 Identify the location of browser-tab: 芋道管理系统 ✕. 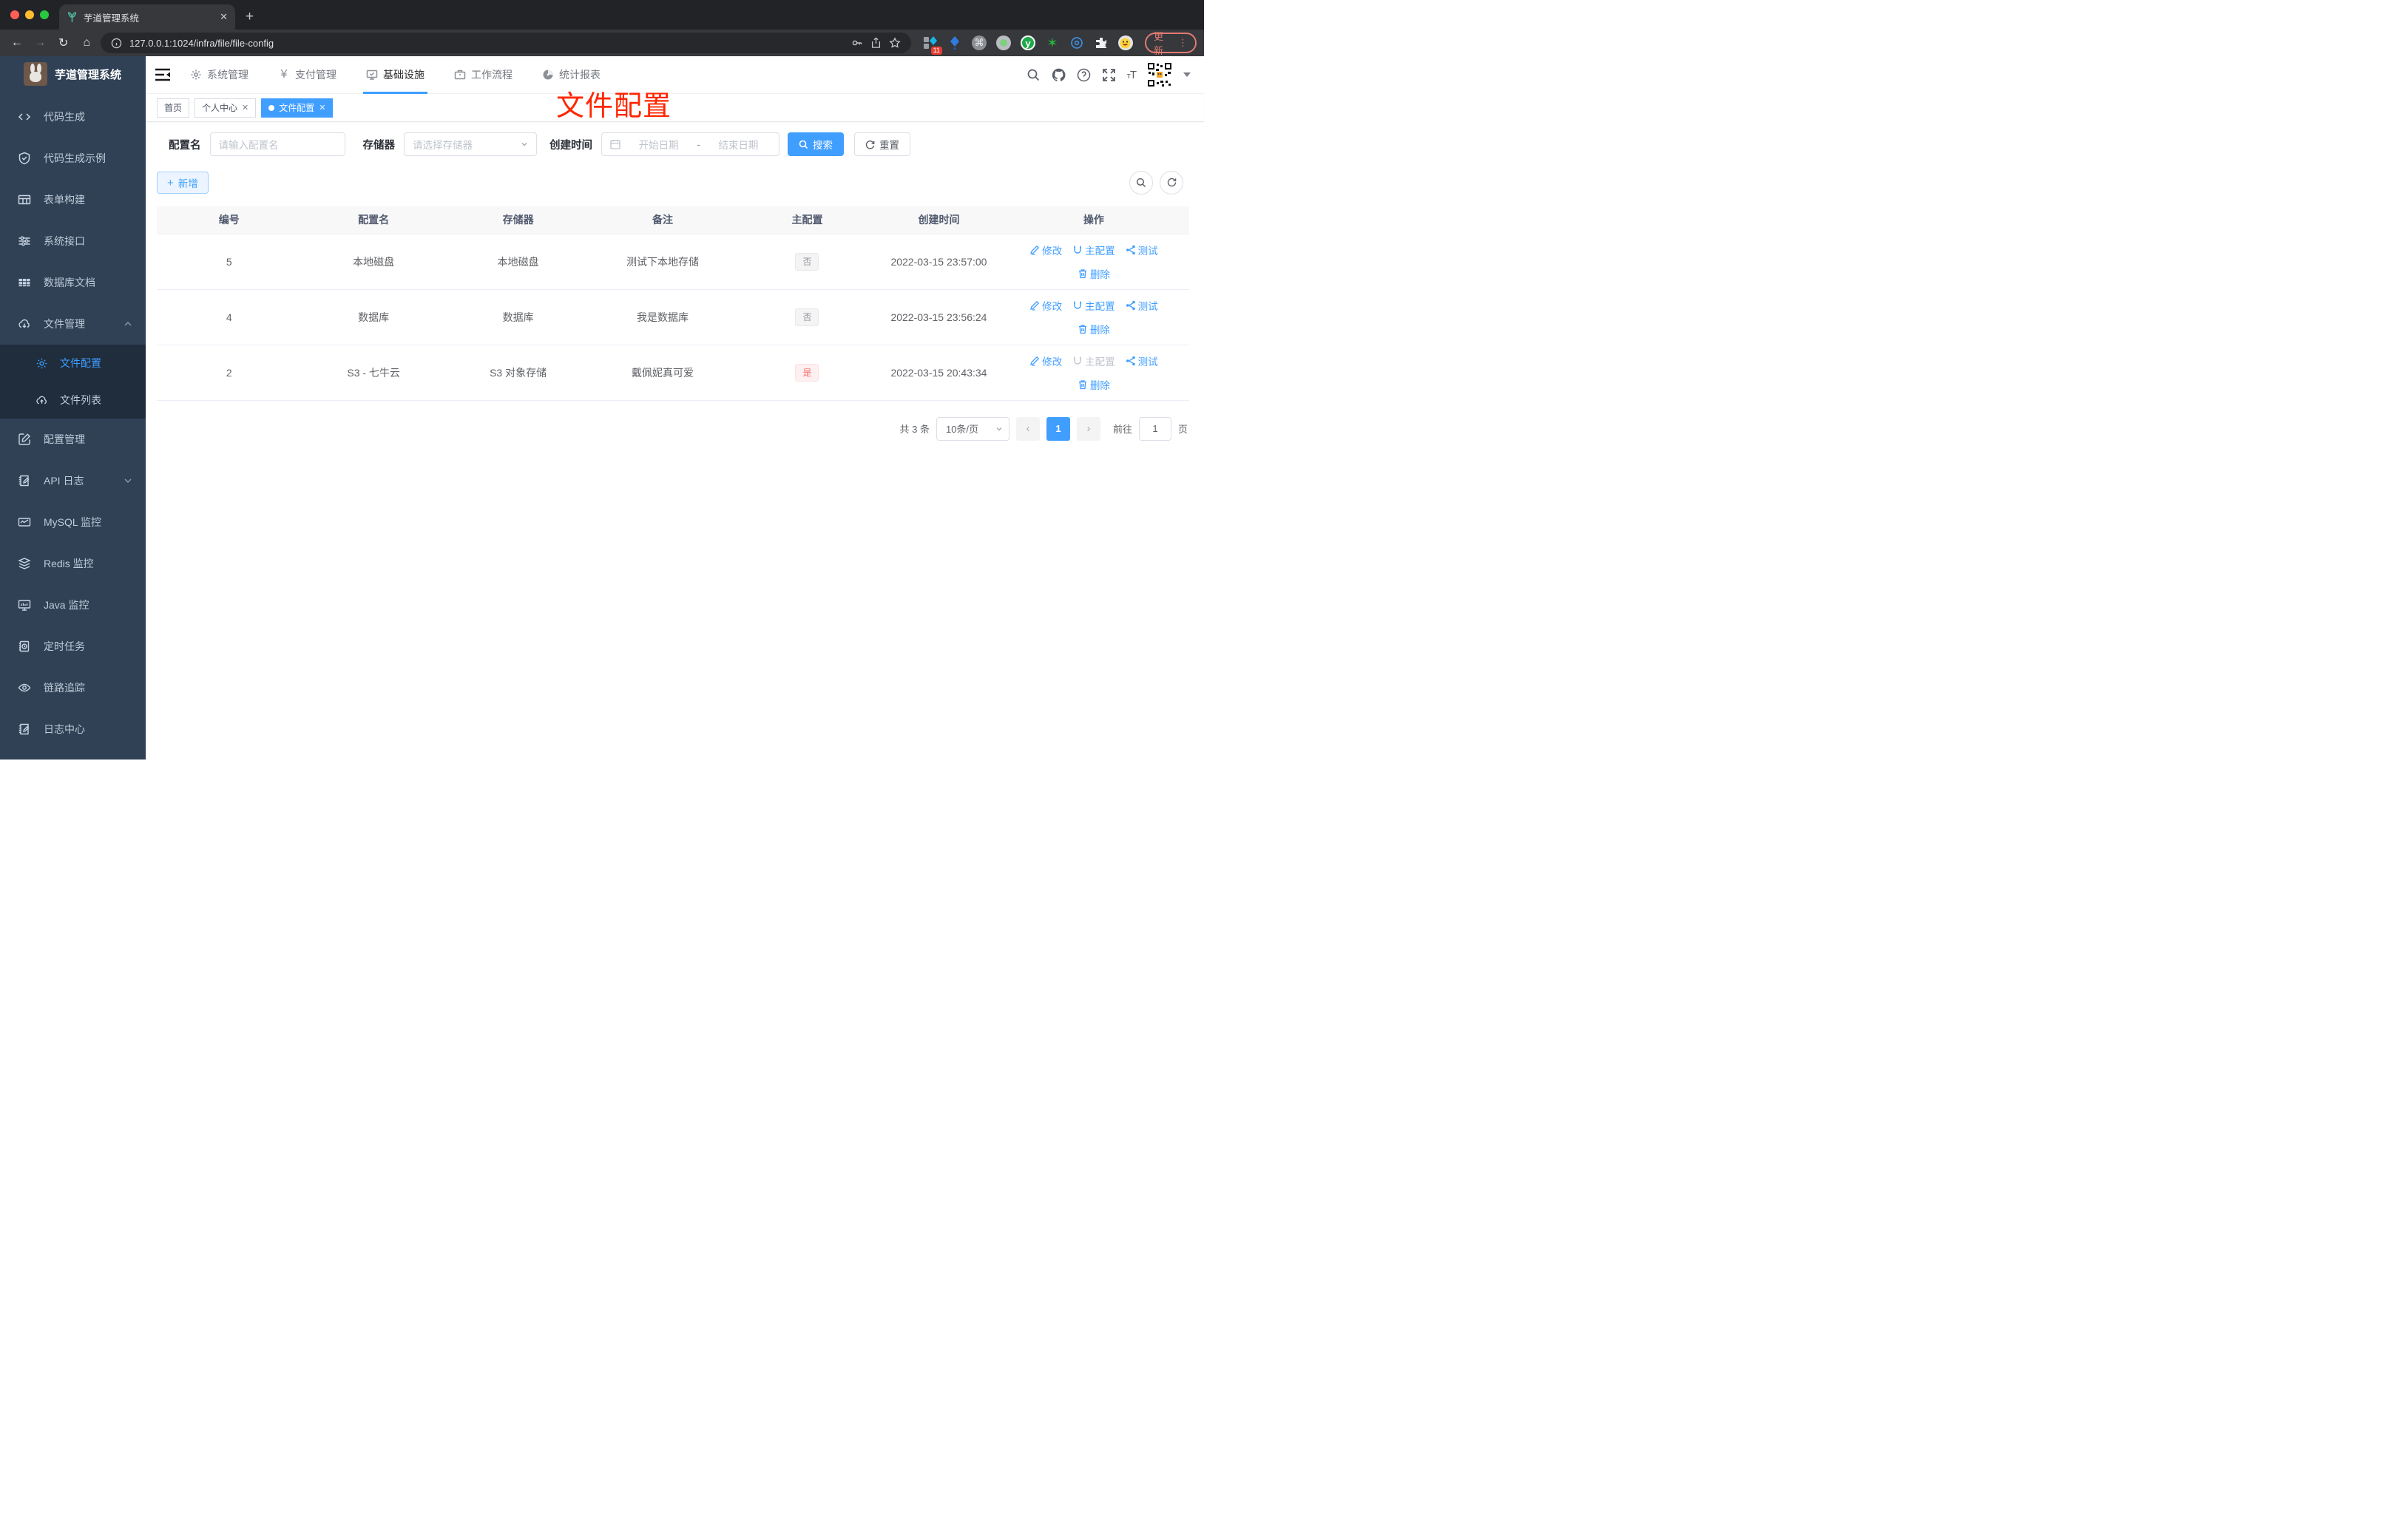
(147, 17).